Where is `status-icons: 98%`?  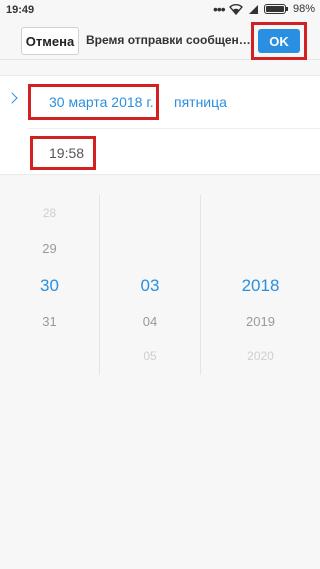
status-icons: 98% is located at coordinates (271, 9).